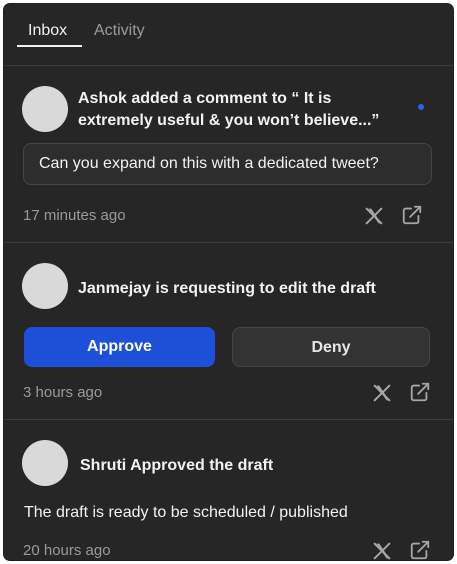 Image resolution: width=457 pixels, height=564 pixels. What do you see at coordinates (205, 98) in the screenshot?
I see `notification-title-line-1: Ashok added a comment to “ It is` at bounding box center [205, 98].